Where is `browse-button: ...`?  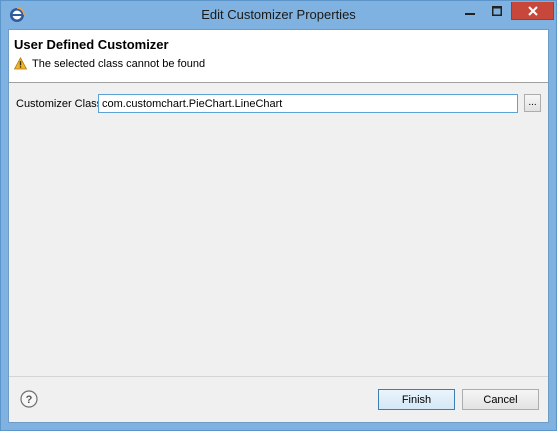
browse-button: ... is located at coordinates (532, 103).